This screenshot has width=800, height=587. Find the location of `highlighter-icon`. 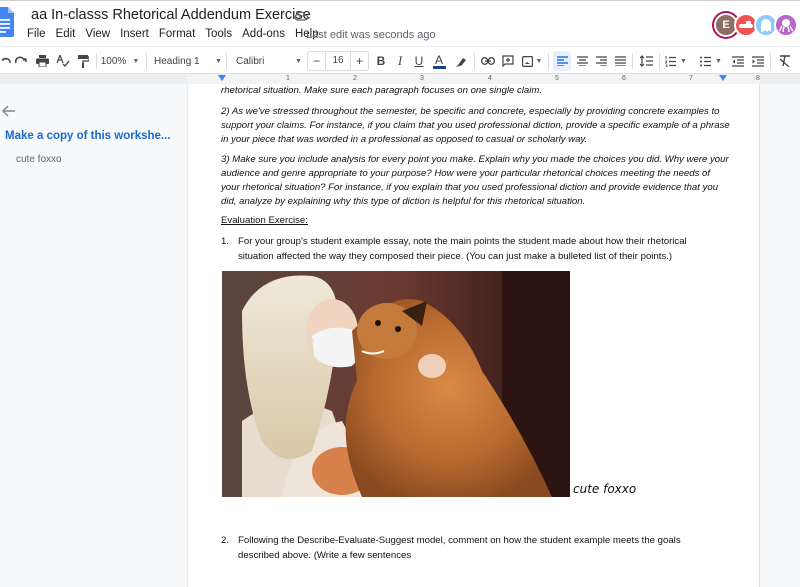

highlighter-icon is located at coordinates (460, 62).